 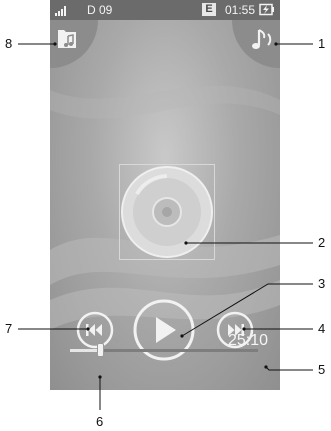 What do you see at coordinates (9, 328) in the screenshot?
I see `callout-7: 7` at bounding box center [9, 328].